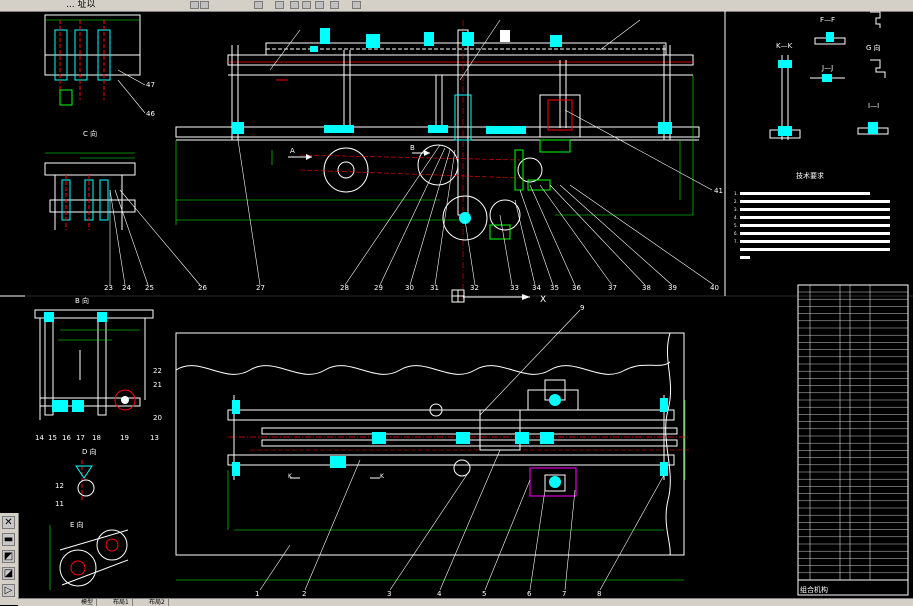 Image resolution: width=913 pixels, height=606 pixels. Describe the element at coordinates (304, 594) in the screenshot. I see `svg-text: 2` at that location.